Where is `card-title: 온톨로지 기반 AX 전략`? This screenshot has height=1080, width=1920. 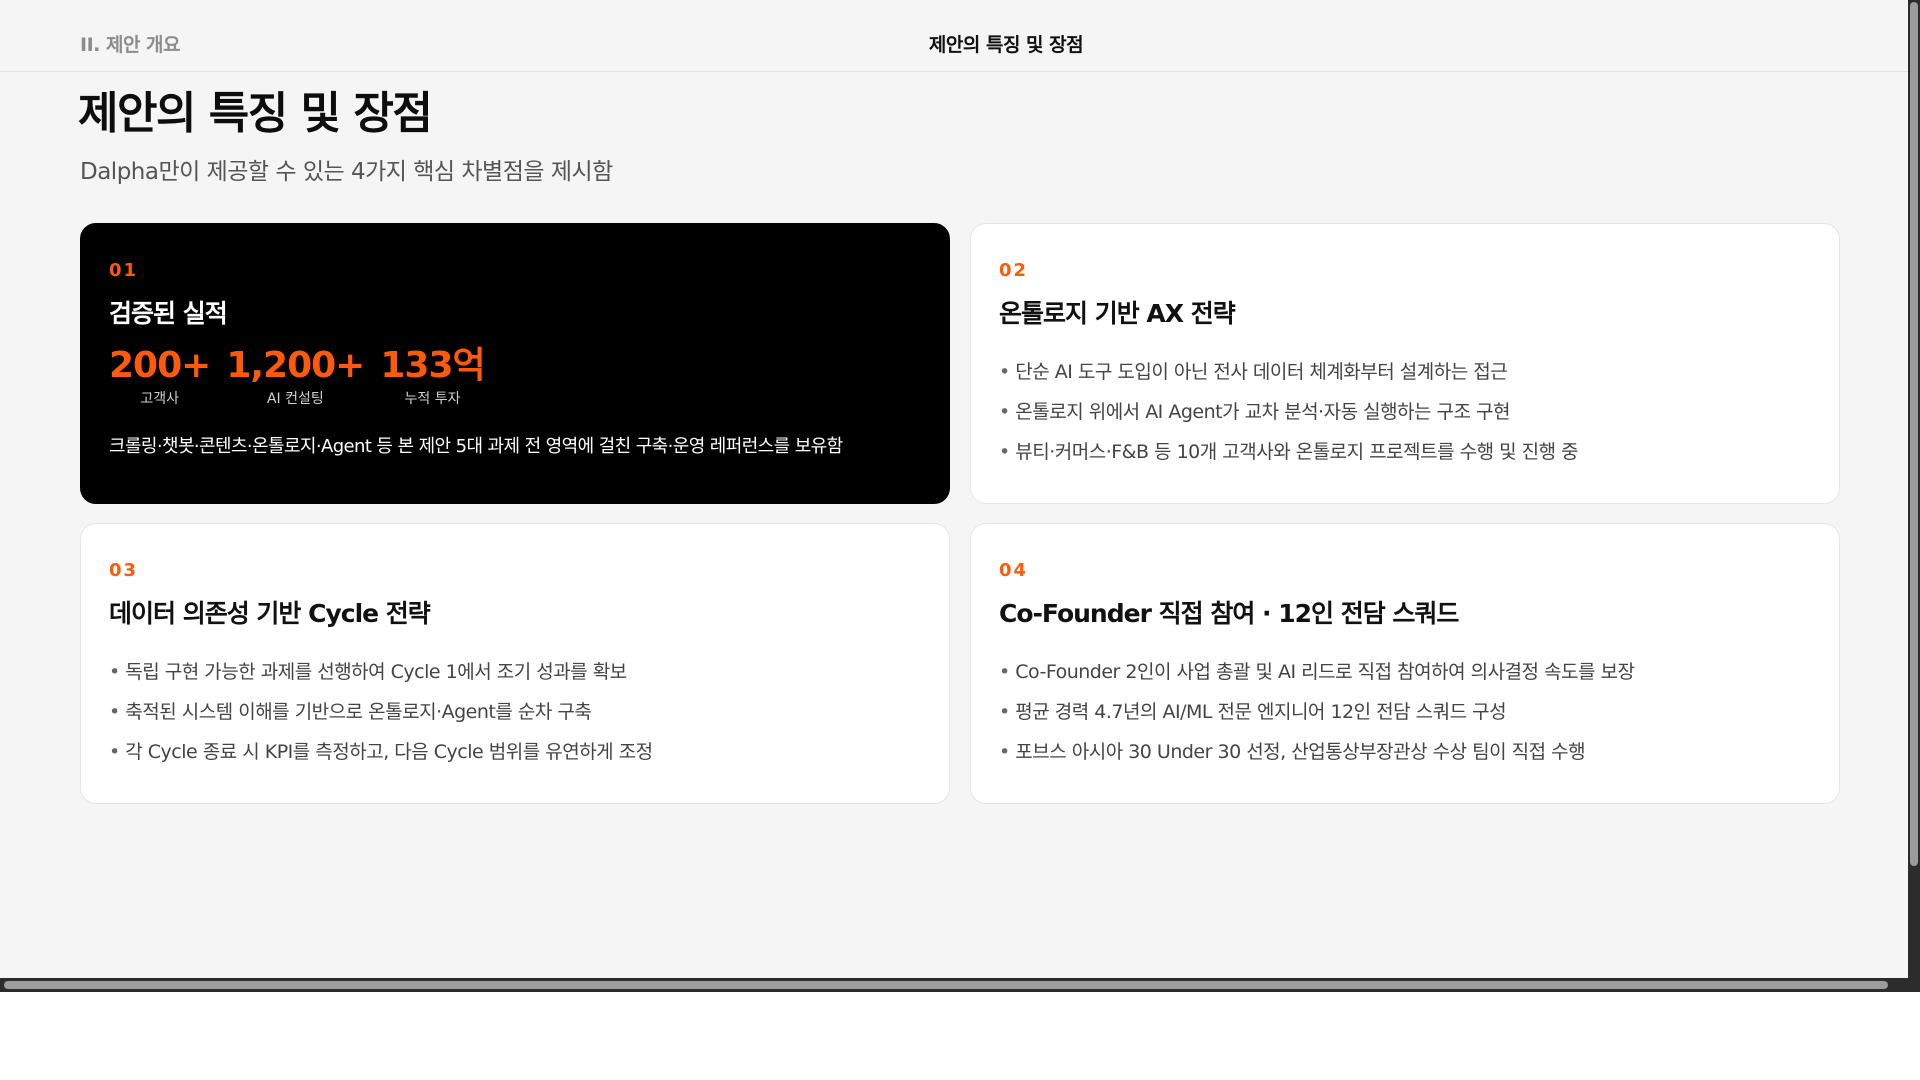 card-title: 온톨로지 기반 AX 전략 is located at coordinates (1117, 313).